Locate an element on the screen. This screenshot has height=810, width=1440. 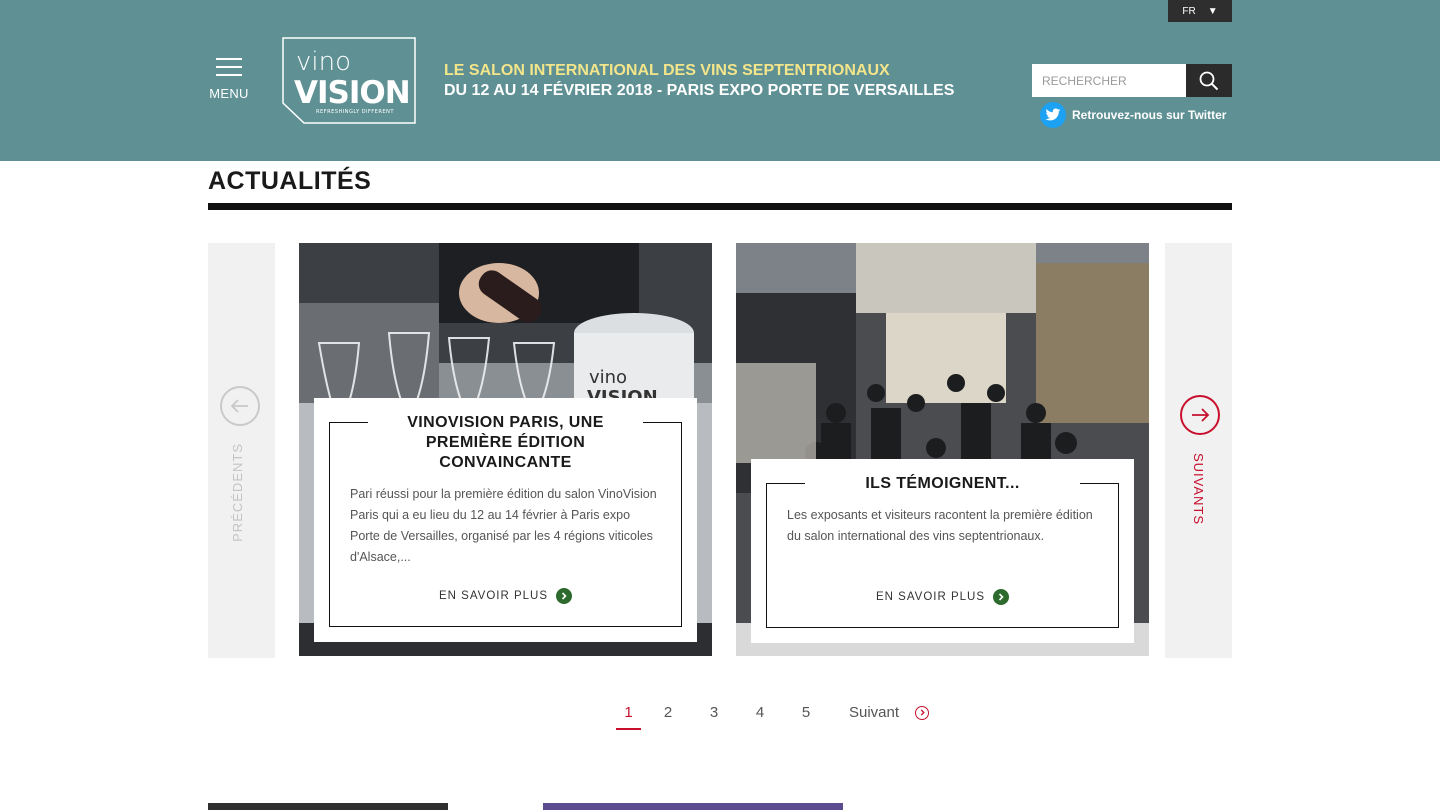
carousel-prev-button: PRÉCÉDENTS is located at coordinates (241, 450).